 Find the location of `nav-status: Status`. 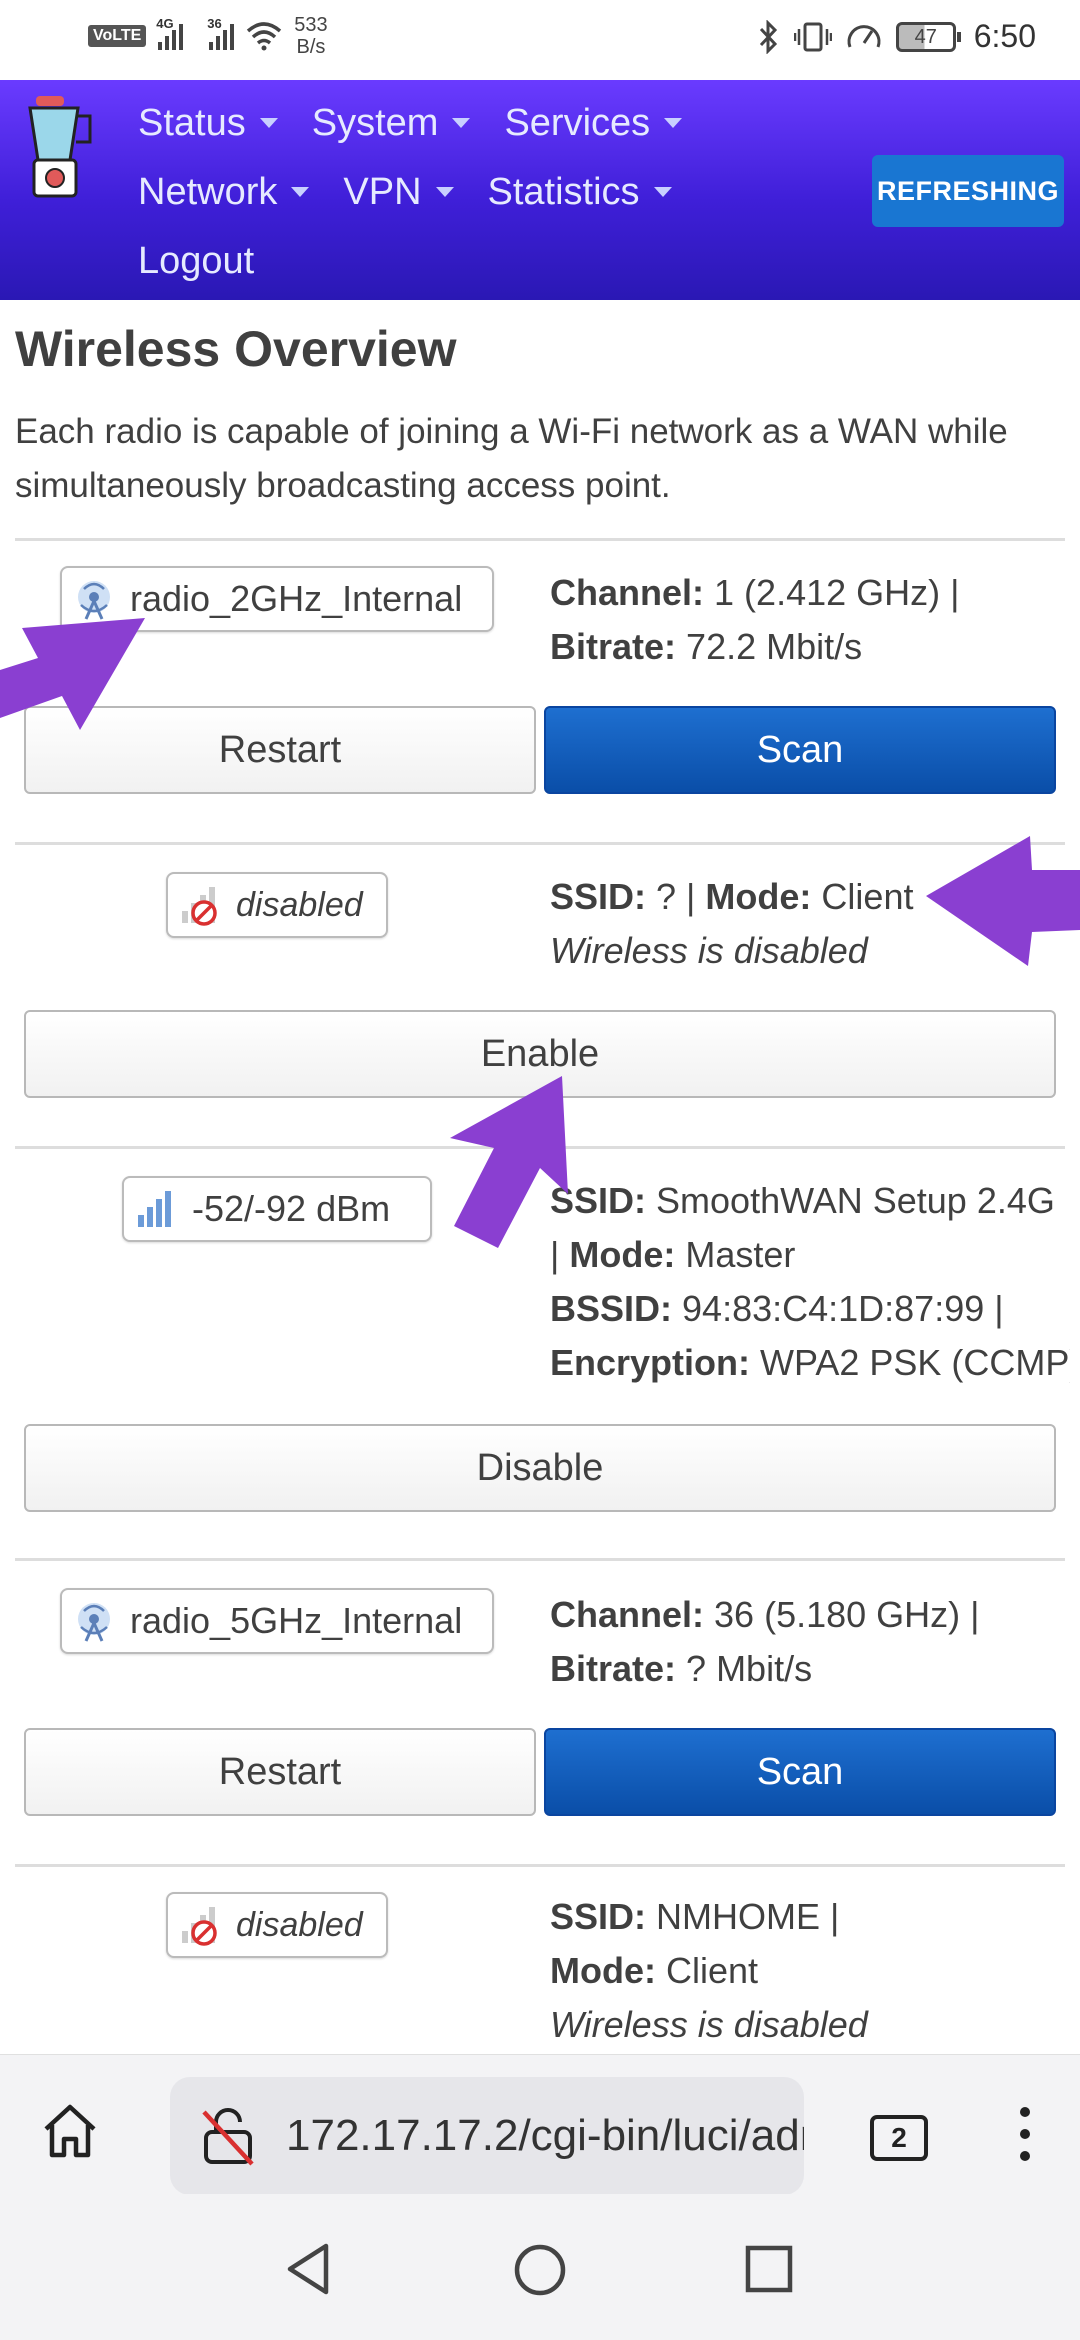

nav-status: Status is located at coordinates (208, 123).